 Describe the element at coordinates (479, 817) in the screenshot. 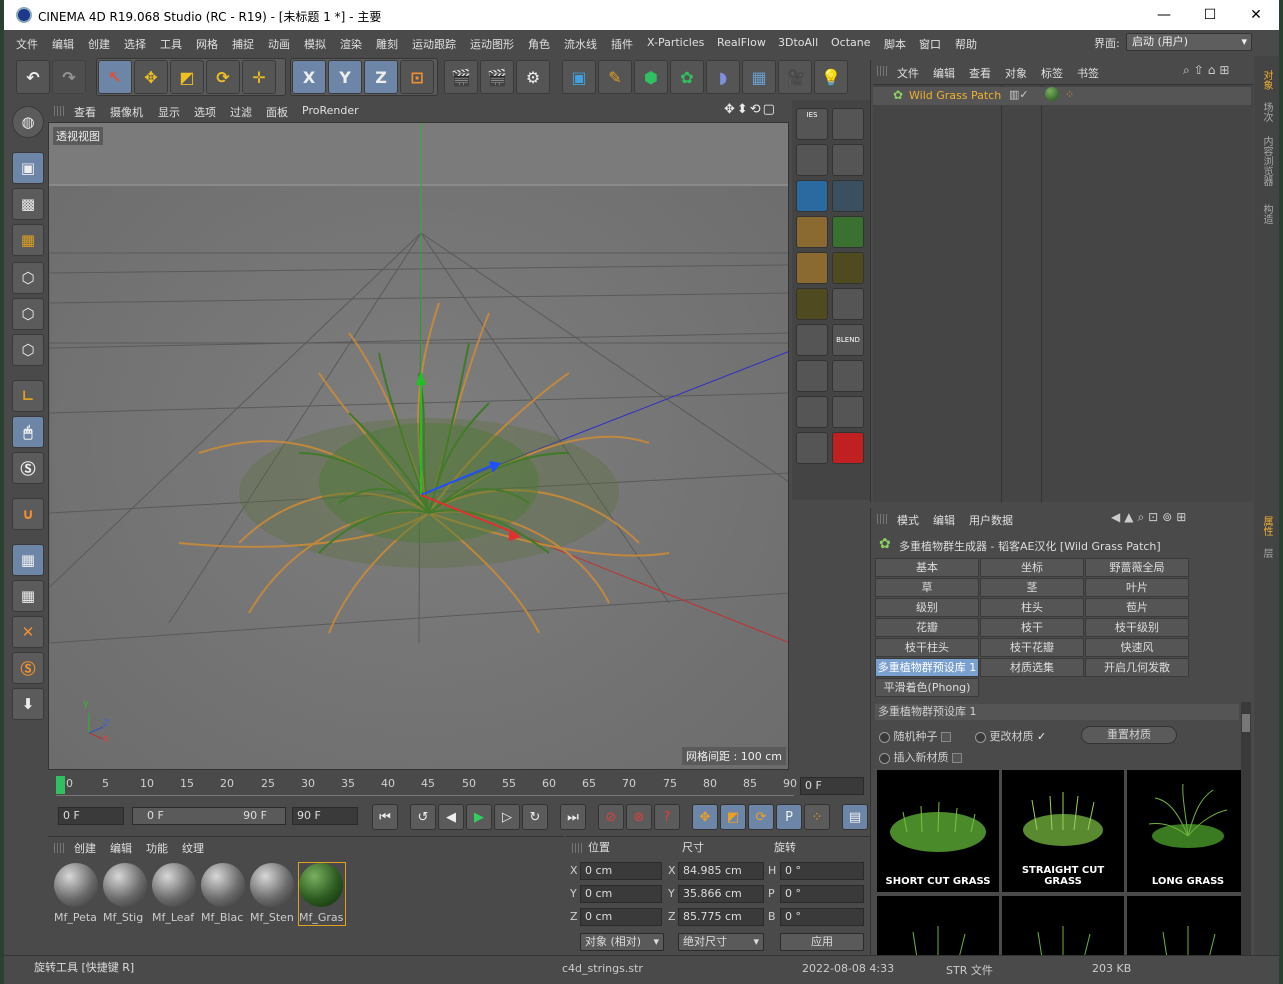

I see `play-button: ▶` at that location.